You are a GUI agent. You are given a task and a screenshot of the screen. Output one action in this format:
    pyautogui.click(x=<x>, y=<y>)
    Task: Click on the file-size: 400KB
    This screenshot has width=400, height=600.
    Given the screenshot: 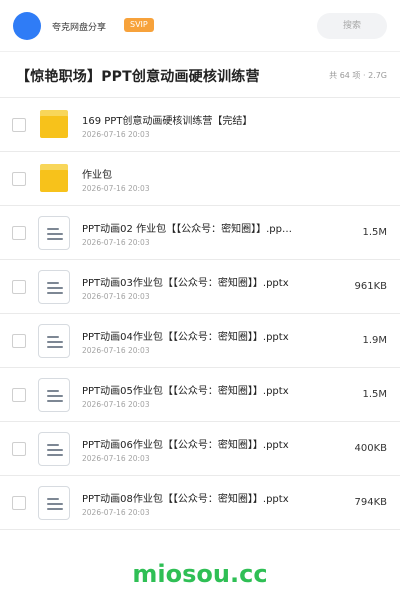 What is the action you would take?
    pyautogui.click(x=370, y=448)
    